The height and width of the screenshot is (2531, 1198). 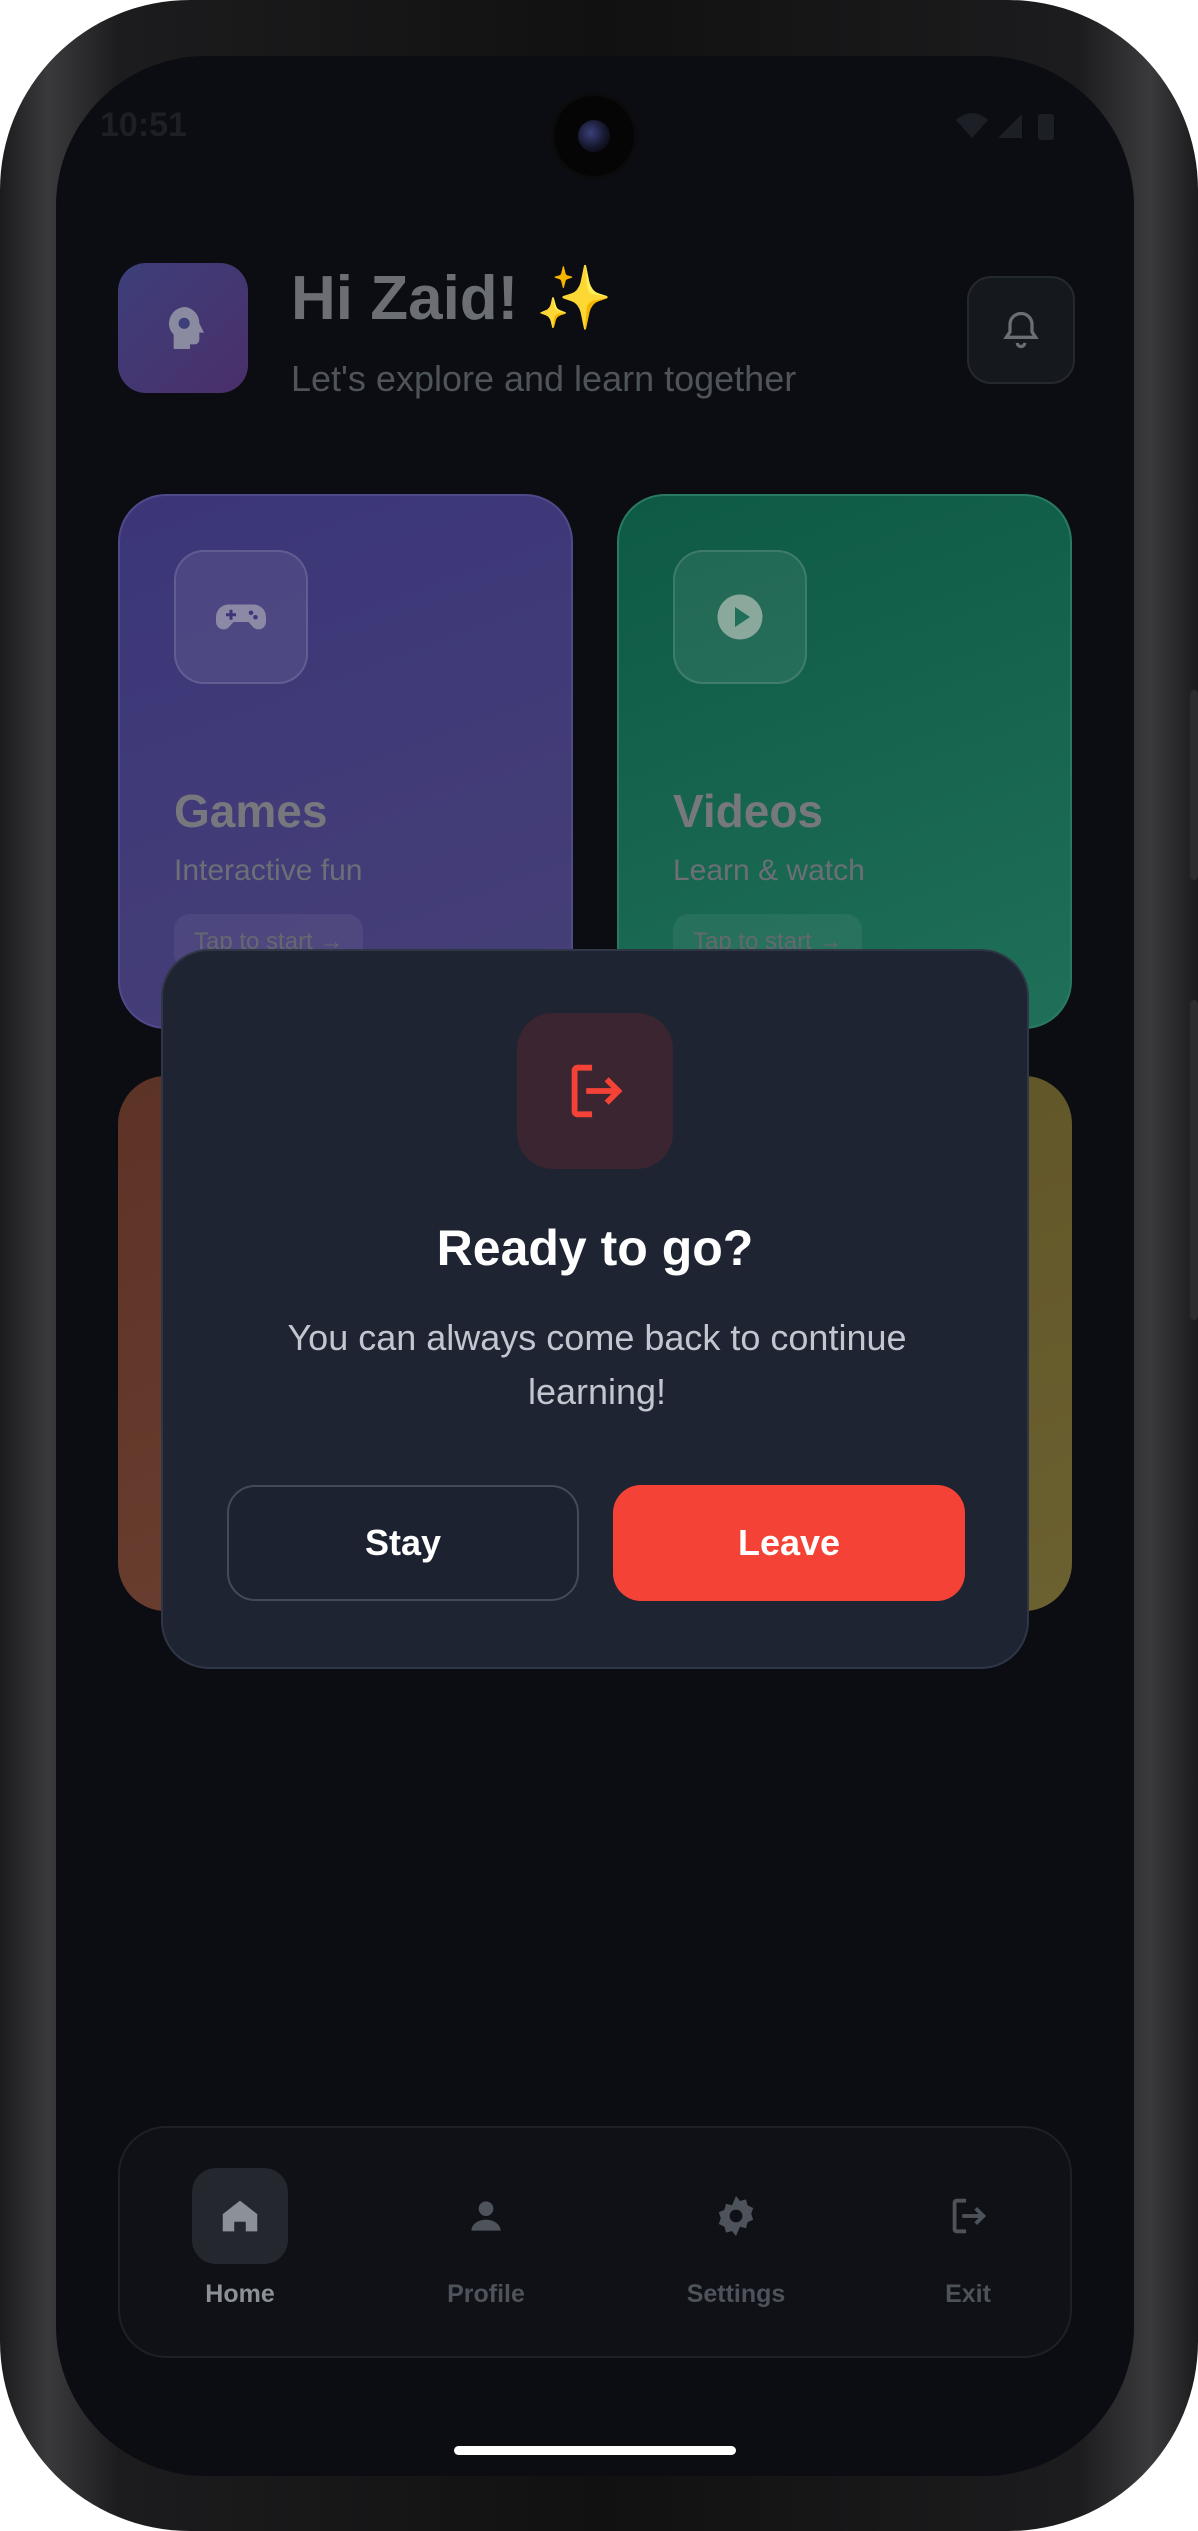 What do you see at coordinates (595, 2242) in the screenshot?
I see `bottom-navigation: Home Profile Settings Exit` at bounding box center [595, 2242].